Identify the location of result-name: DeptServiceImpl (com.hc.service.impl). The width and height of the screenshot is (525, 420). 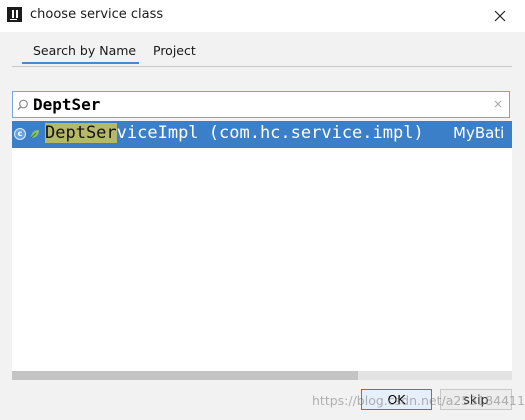
(234, 133).